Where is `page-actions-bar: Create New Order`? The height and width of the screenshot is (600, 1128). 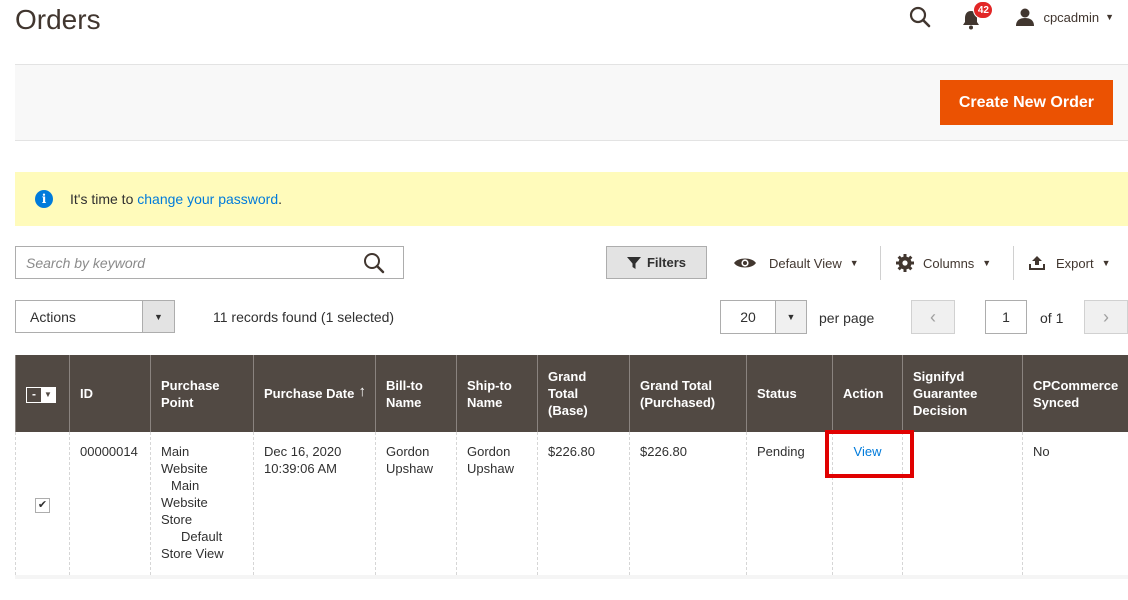
page-actions-bar: Create New Order is located at coordinates (571, 102).